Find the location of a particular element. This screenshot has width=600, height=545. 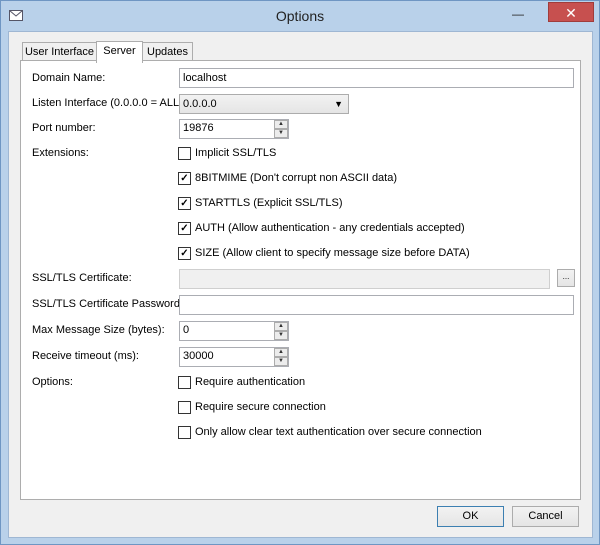

checkbox-label: Implicit SSL/TLS is located at coordinates (236, 153).